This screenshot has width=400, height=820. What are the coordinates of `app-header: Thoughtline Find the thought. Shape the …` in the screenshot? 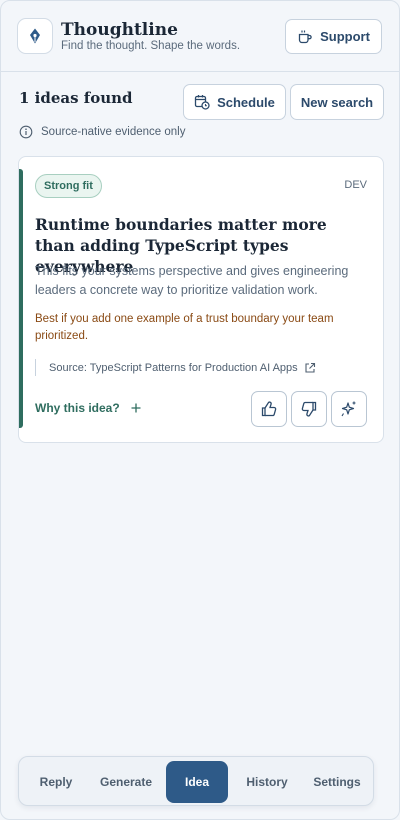 It's located at (200, 36).